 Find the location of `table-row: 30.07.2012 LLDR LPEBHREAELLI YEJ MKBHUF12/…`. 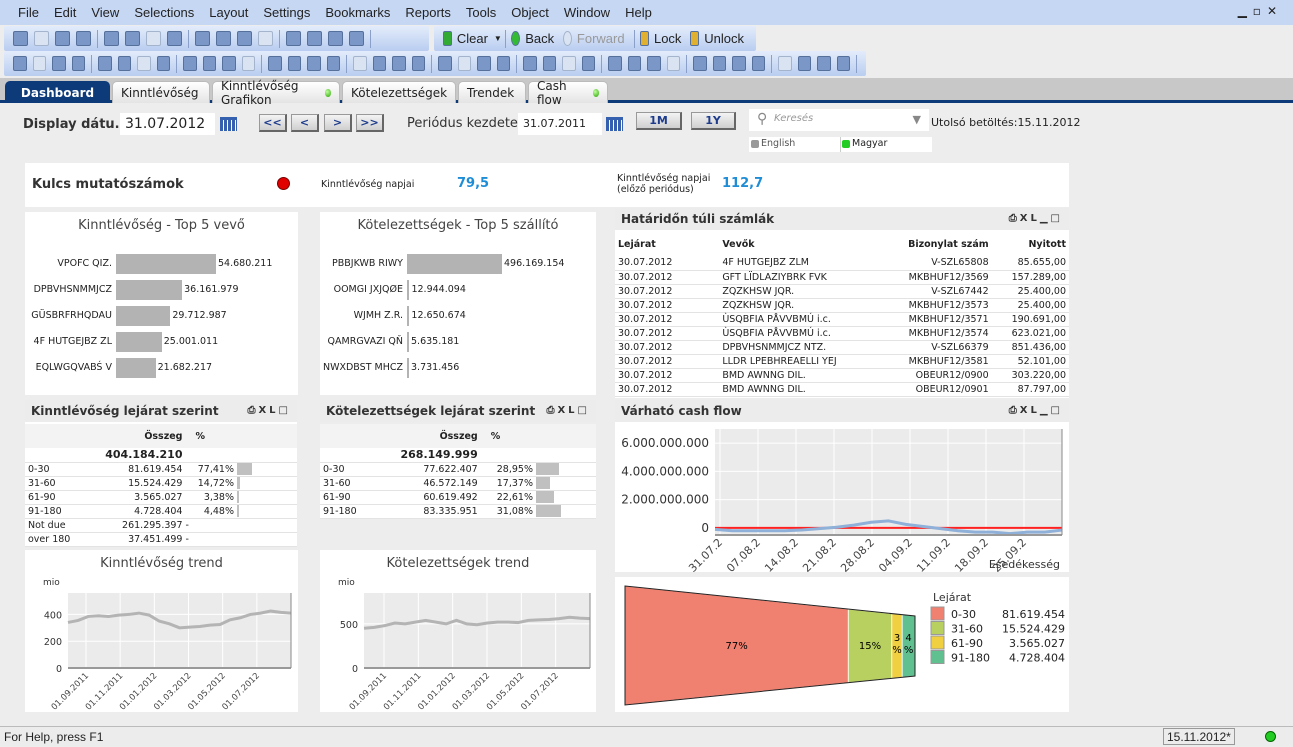

table-row: 30.07.2012 LLDR LPEBHREAELLI YEJ MKBHUF12/… is located at coordinates (842, 361).